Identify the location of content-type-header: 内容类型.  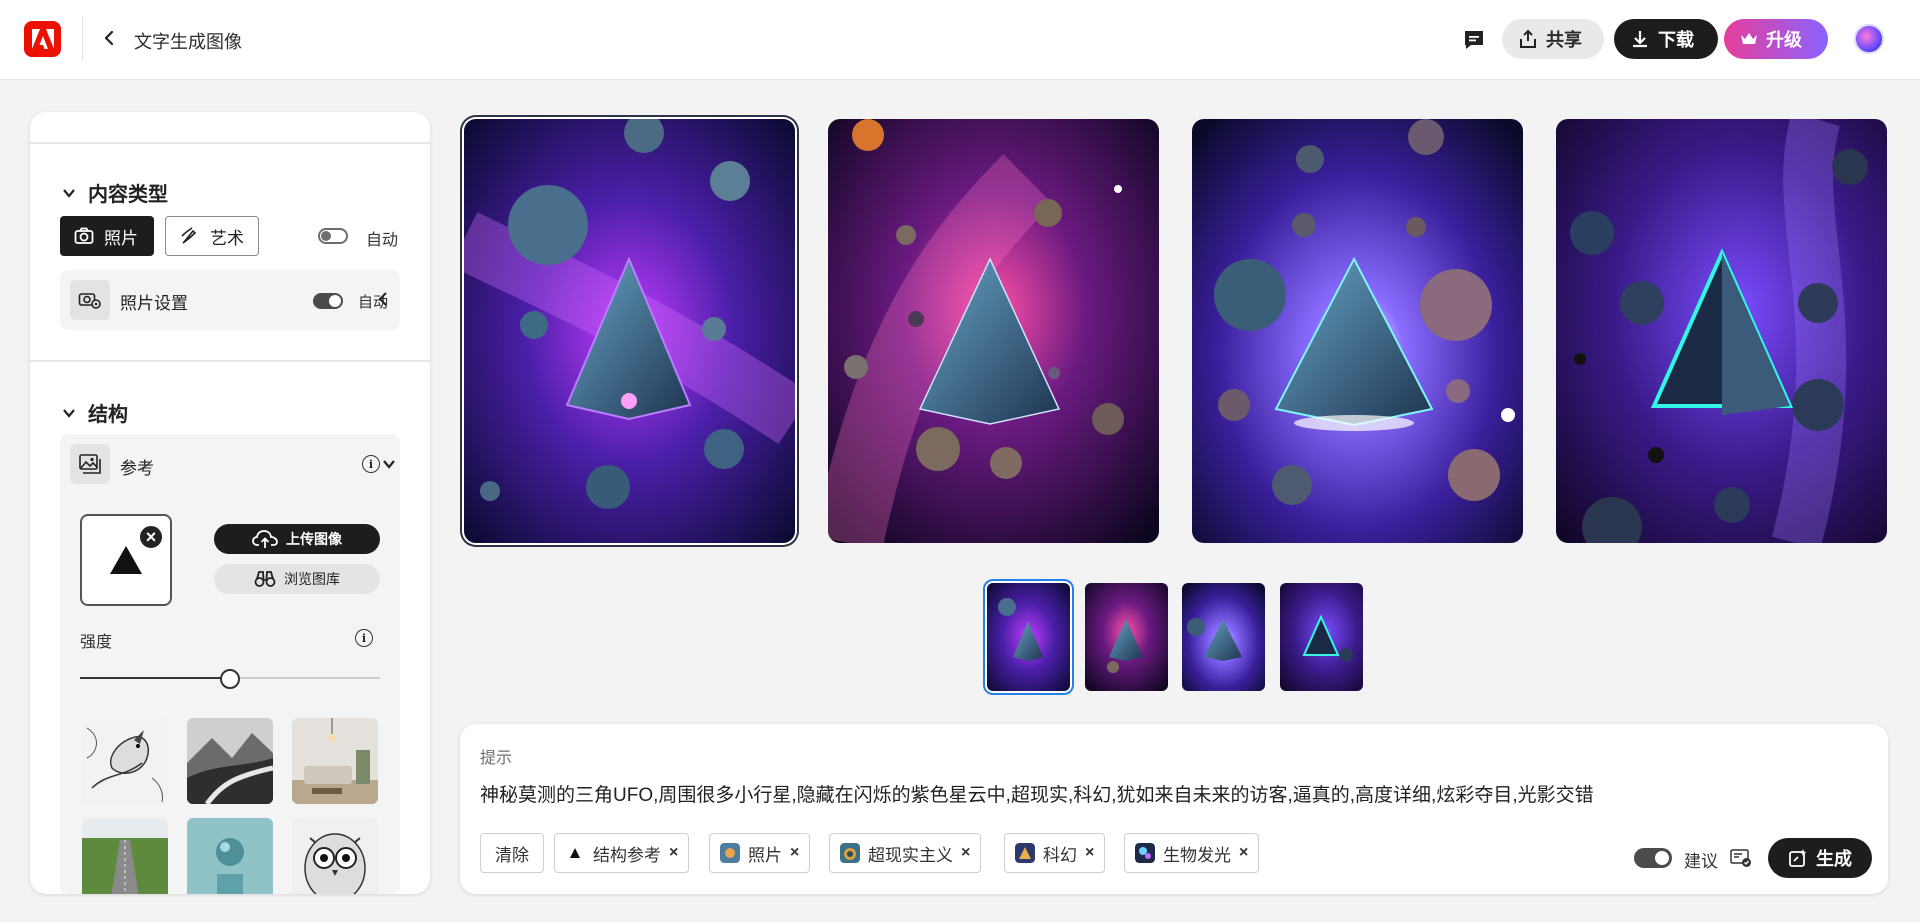
(115, 192).